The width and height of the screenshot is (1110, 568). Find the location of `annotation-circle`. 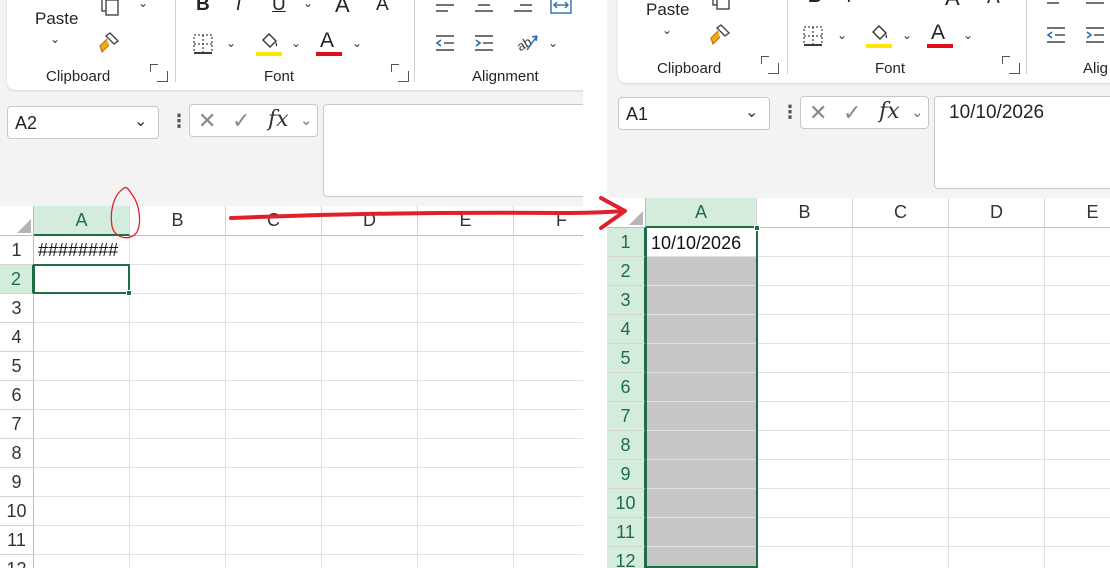

annotation-circle is located at coordinates (125, 212).